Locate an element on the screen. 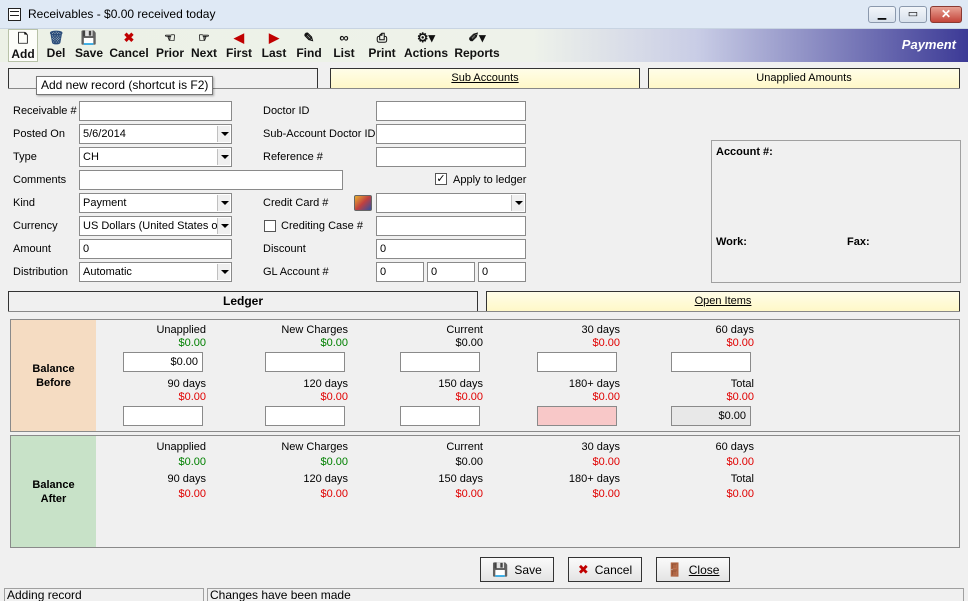 The height and width of the screenshot is (601, 968). apply-to-ledger-checkbox: ✓ is located at coordinates (441, 179).